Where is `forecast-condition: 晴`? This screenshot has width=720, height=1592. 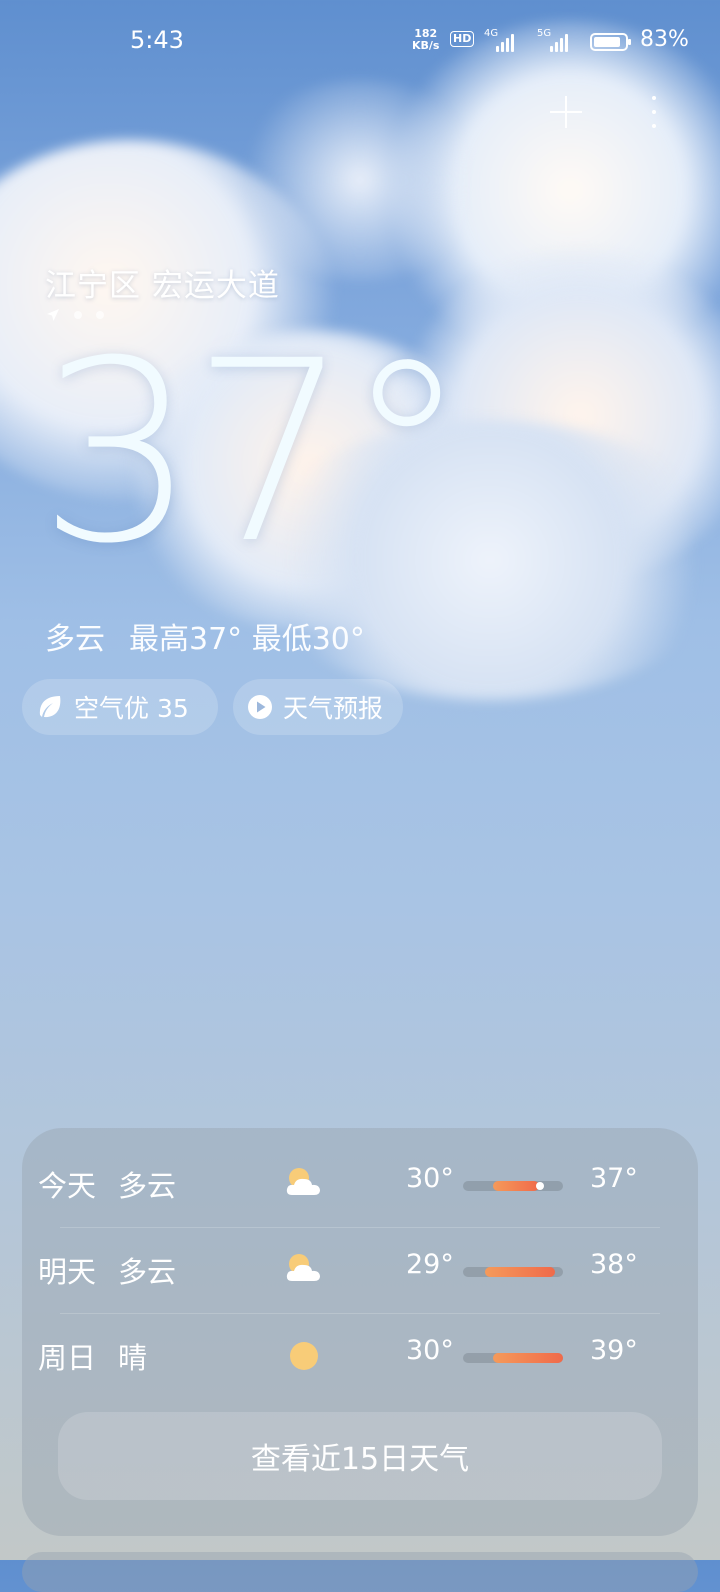 forecast-condition: 晴 is located at coordinates (133, 1358).